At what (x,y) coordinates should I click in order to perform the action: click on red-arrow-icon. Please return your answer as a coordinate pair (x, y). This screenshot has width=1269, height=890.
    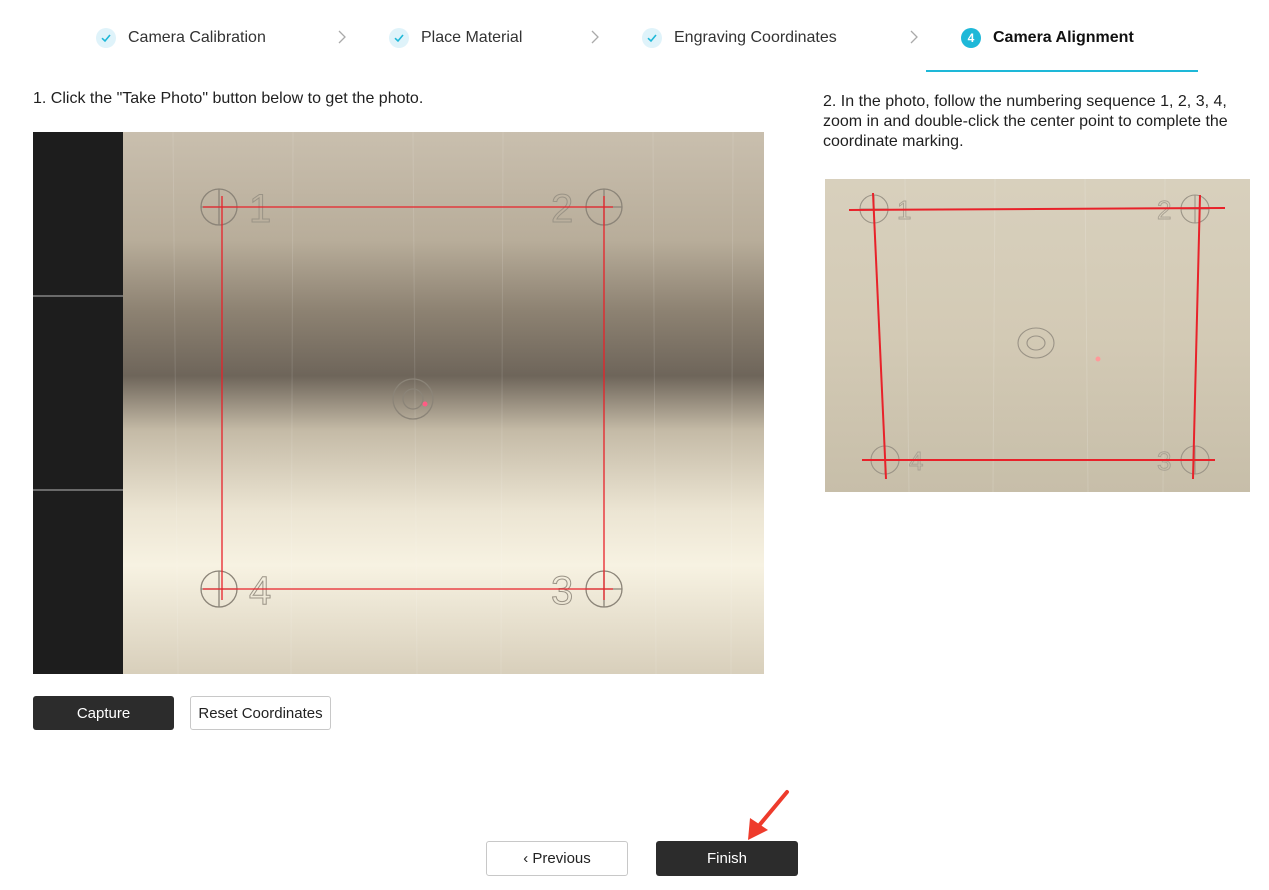
    Looking at the image, I should click on (768, 815).